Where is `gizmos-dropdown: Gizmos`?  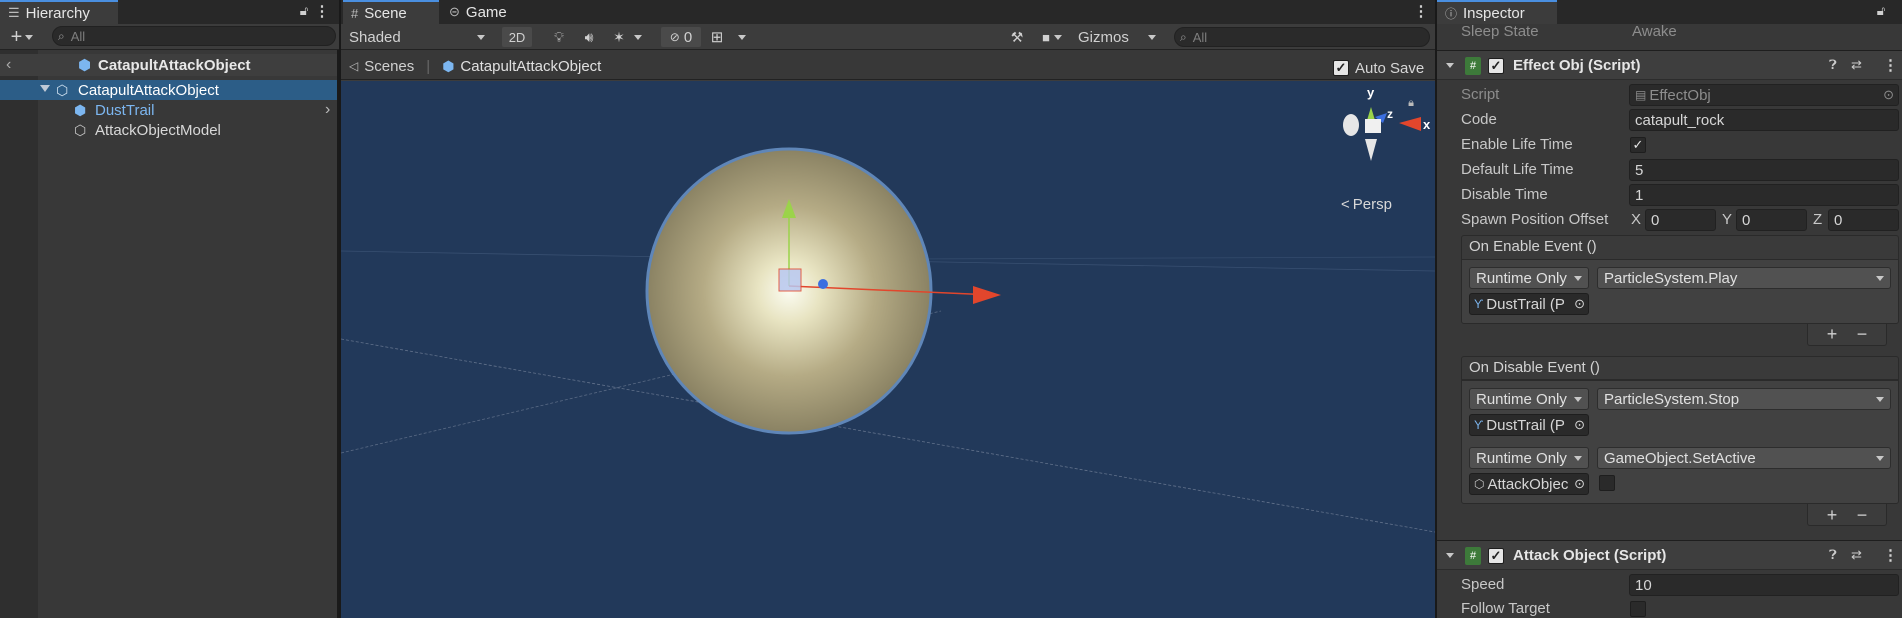 gizmos-dropdown: Gizmos is located at coordinates (1109, 37).